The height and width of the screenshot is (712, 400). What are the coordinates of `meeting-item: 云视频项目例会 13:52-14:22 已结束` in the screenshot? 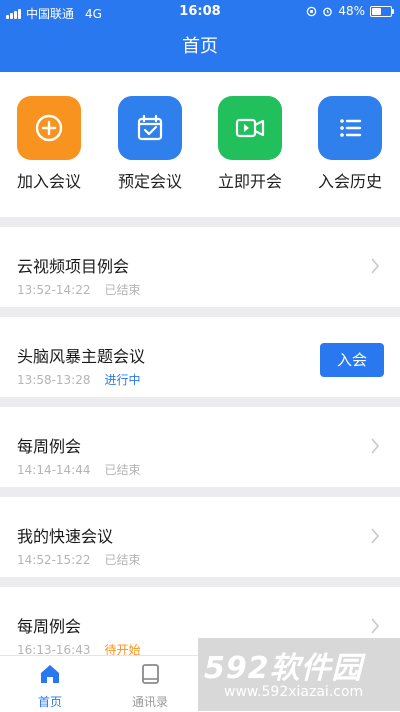 It's located at (200, 267).